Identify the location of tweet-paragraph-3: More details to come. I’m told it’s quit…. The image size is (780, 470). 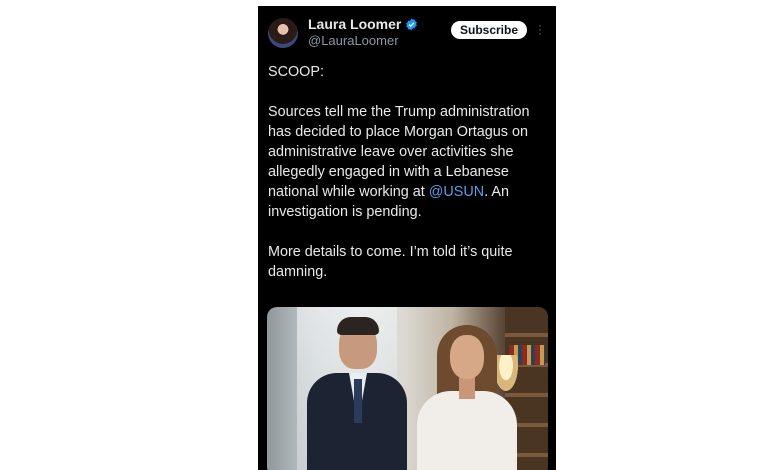
(390, 262).